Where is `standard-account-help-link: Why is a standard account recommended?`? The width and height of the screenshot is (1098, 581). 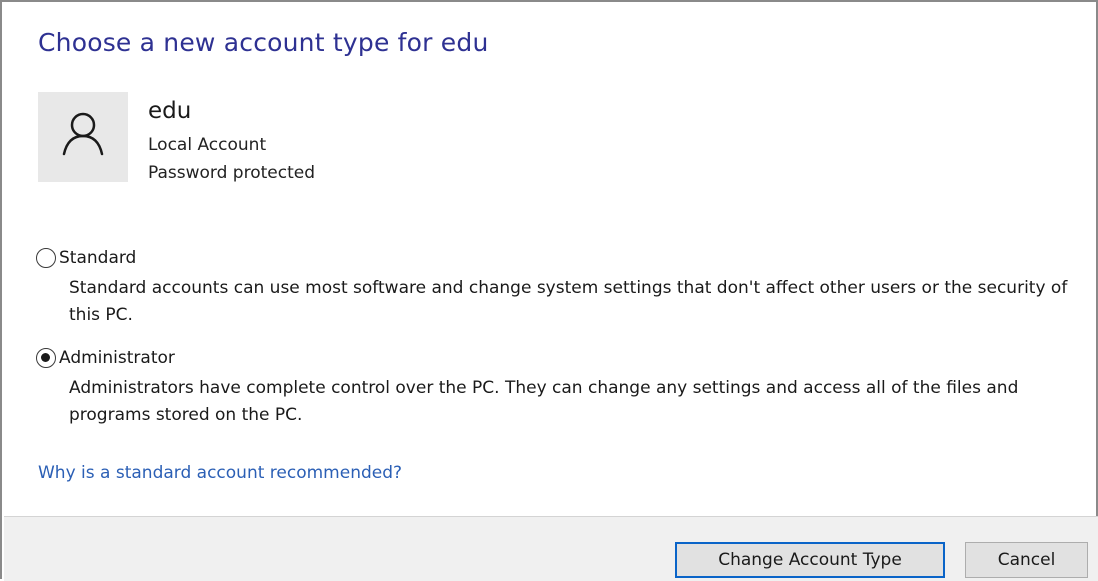
standard-account-help-link: Why is a standard account recommended? is located at coordinates (220, 473).